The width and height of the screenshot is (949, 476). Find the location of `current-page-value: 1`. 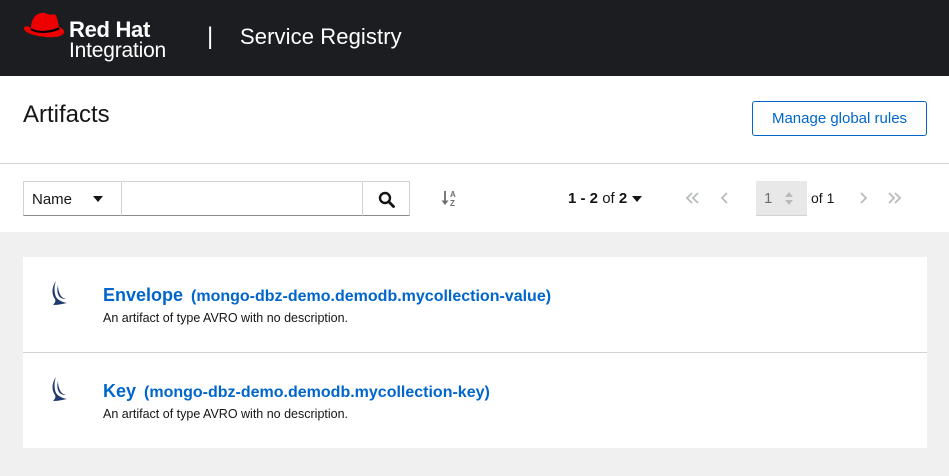

current-page-value: 1 is located at coordinates (768, 198).